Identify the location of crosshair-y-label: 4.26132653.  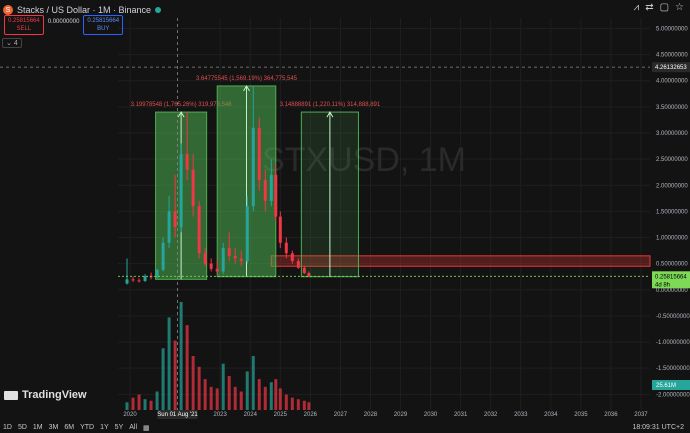
(671, 68).